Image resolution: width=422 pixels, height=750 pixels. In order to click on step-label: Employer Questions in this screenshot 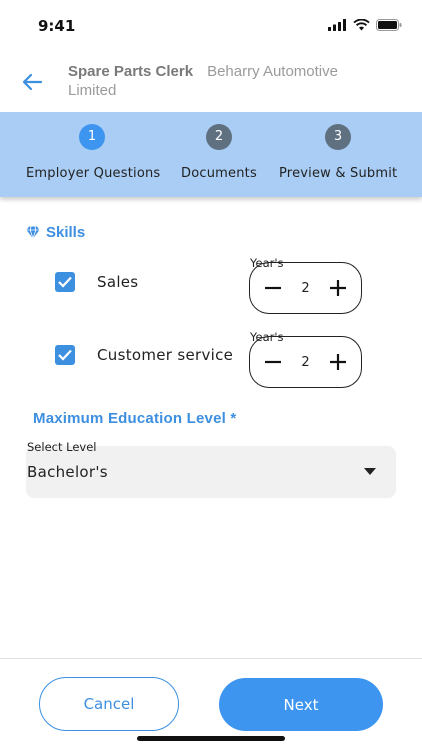, I will do `click(93, 173)`.